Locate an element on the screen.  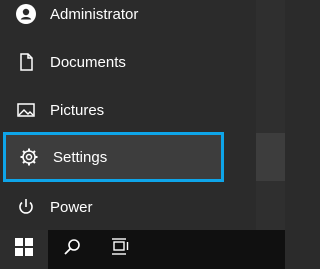
rail-hover-highlight is located at coordinates (270, 157).